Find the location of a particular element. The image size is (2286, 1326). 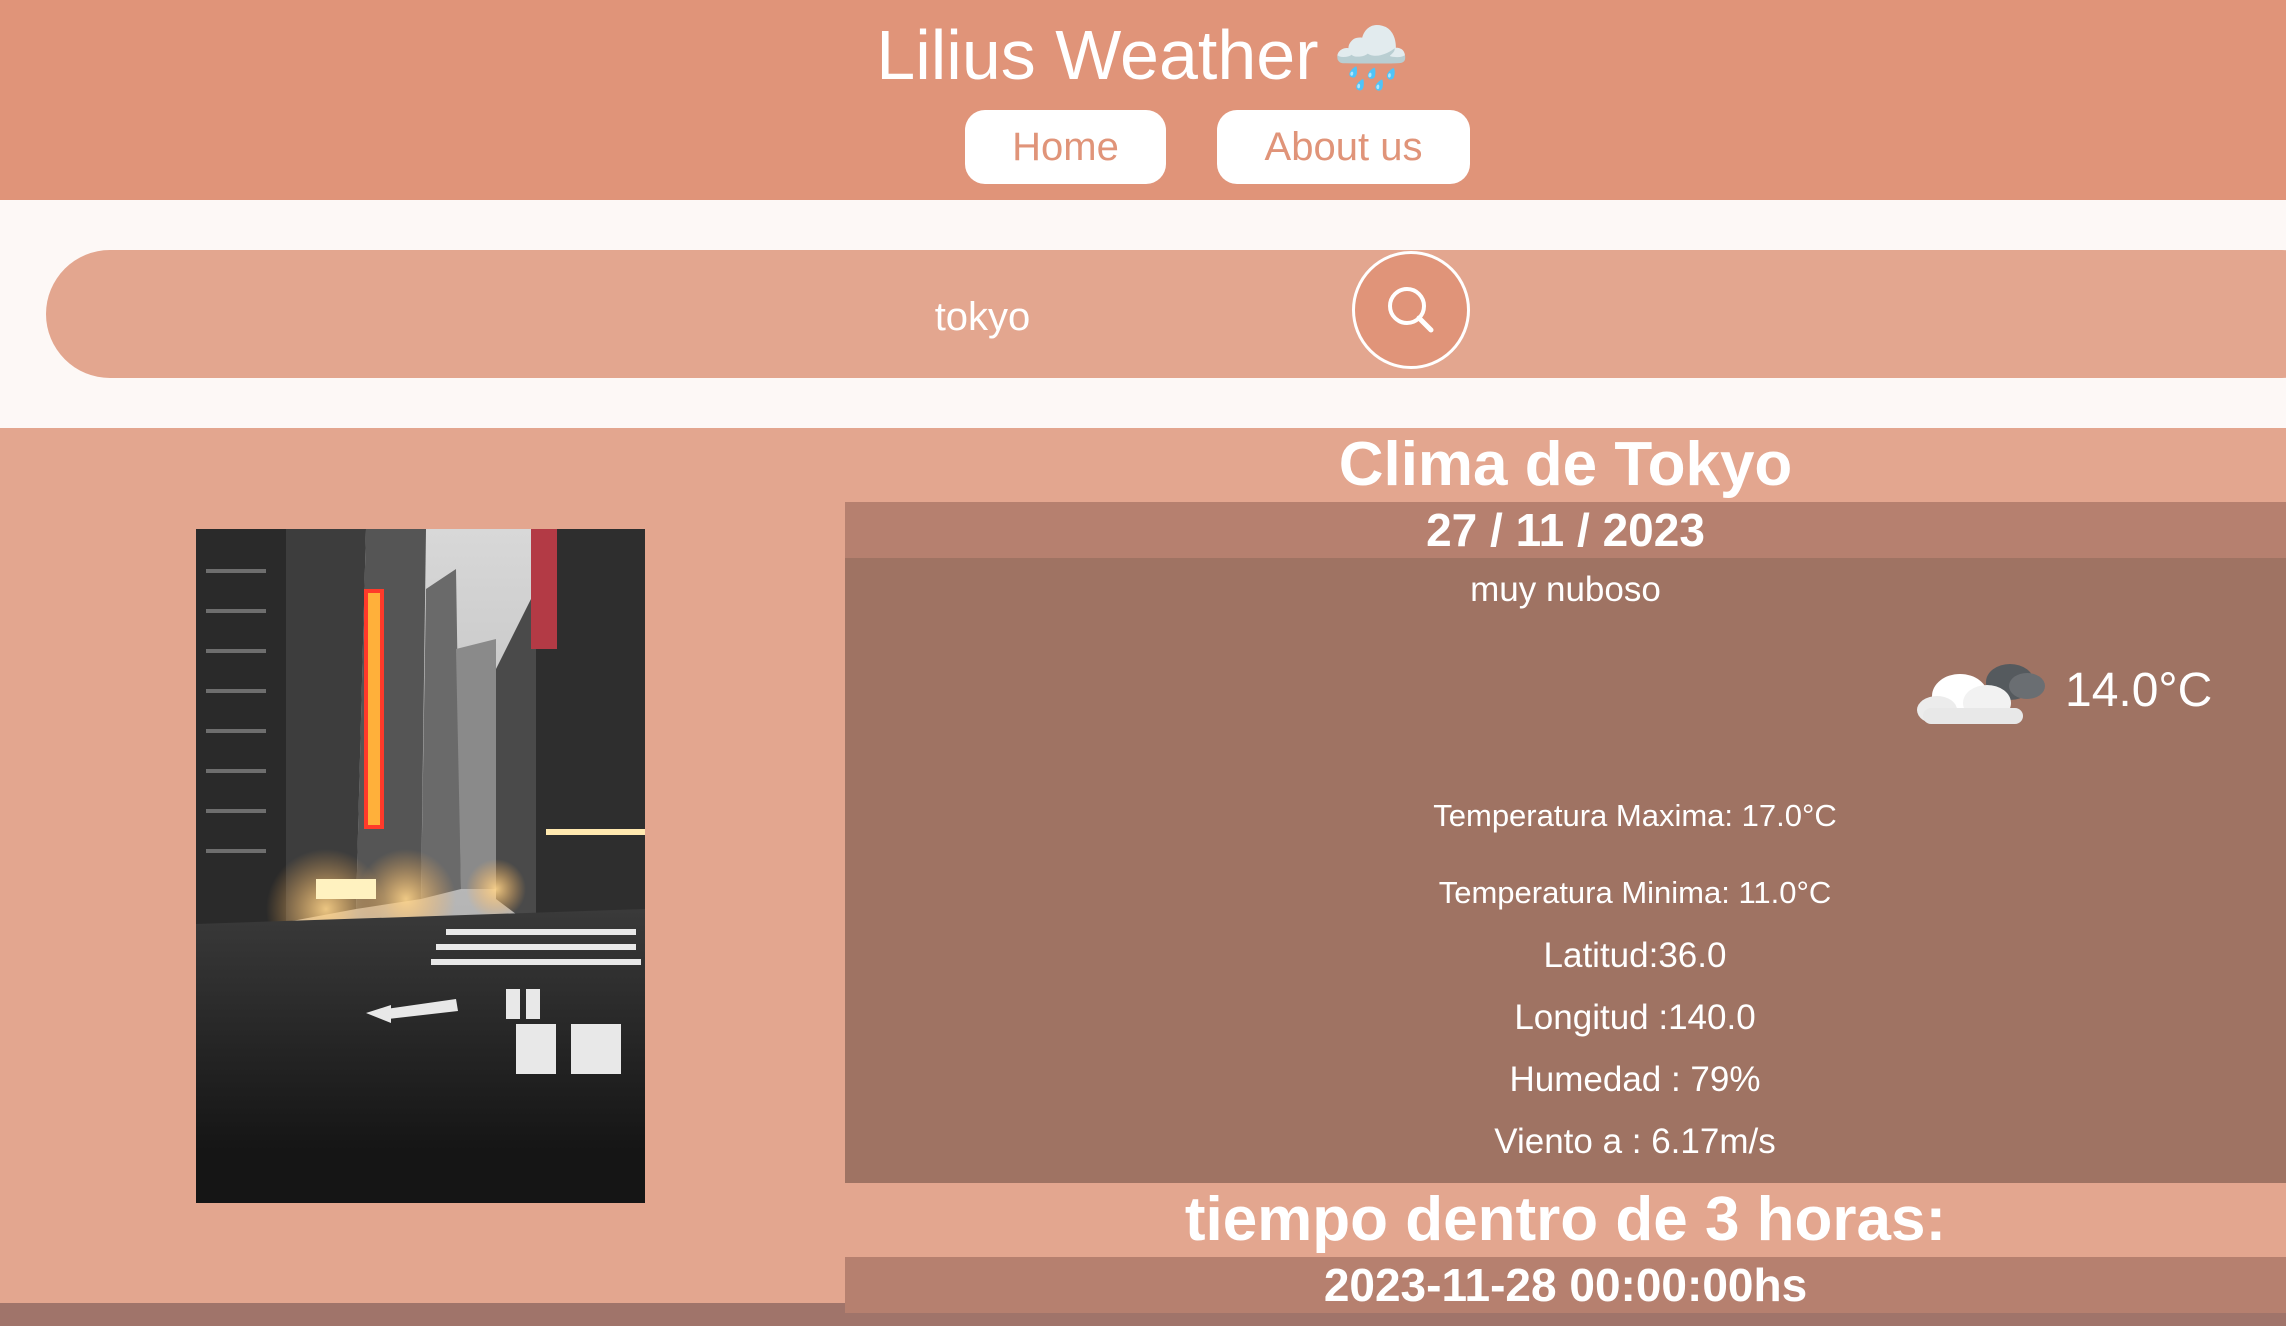

app-title-text: Lilius Weather is located at coordinates (1097, 55).